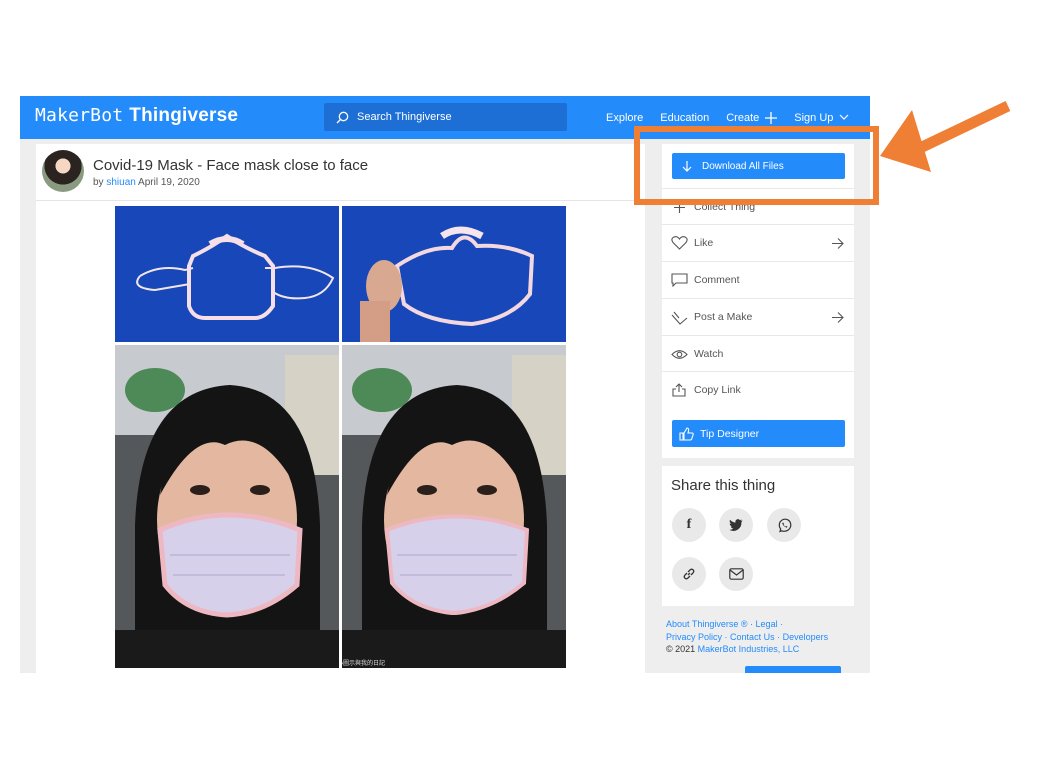  I want to click on footer-contact-link: Contact Us, so click(752, 637).